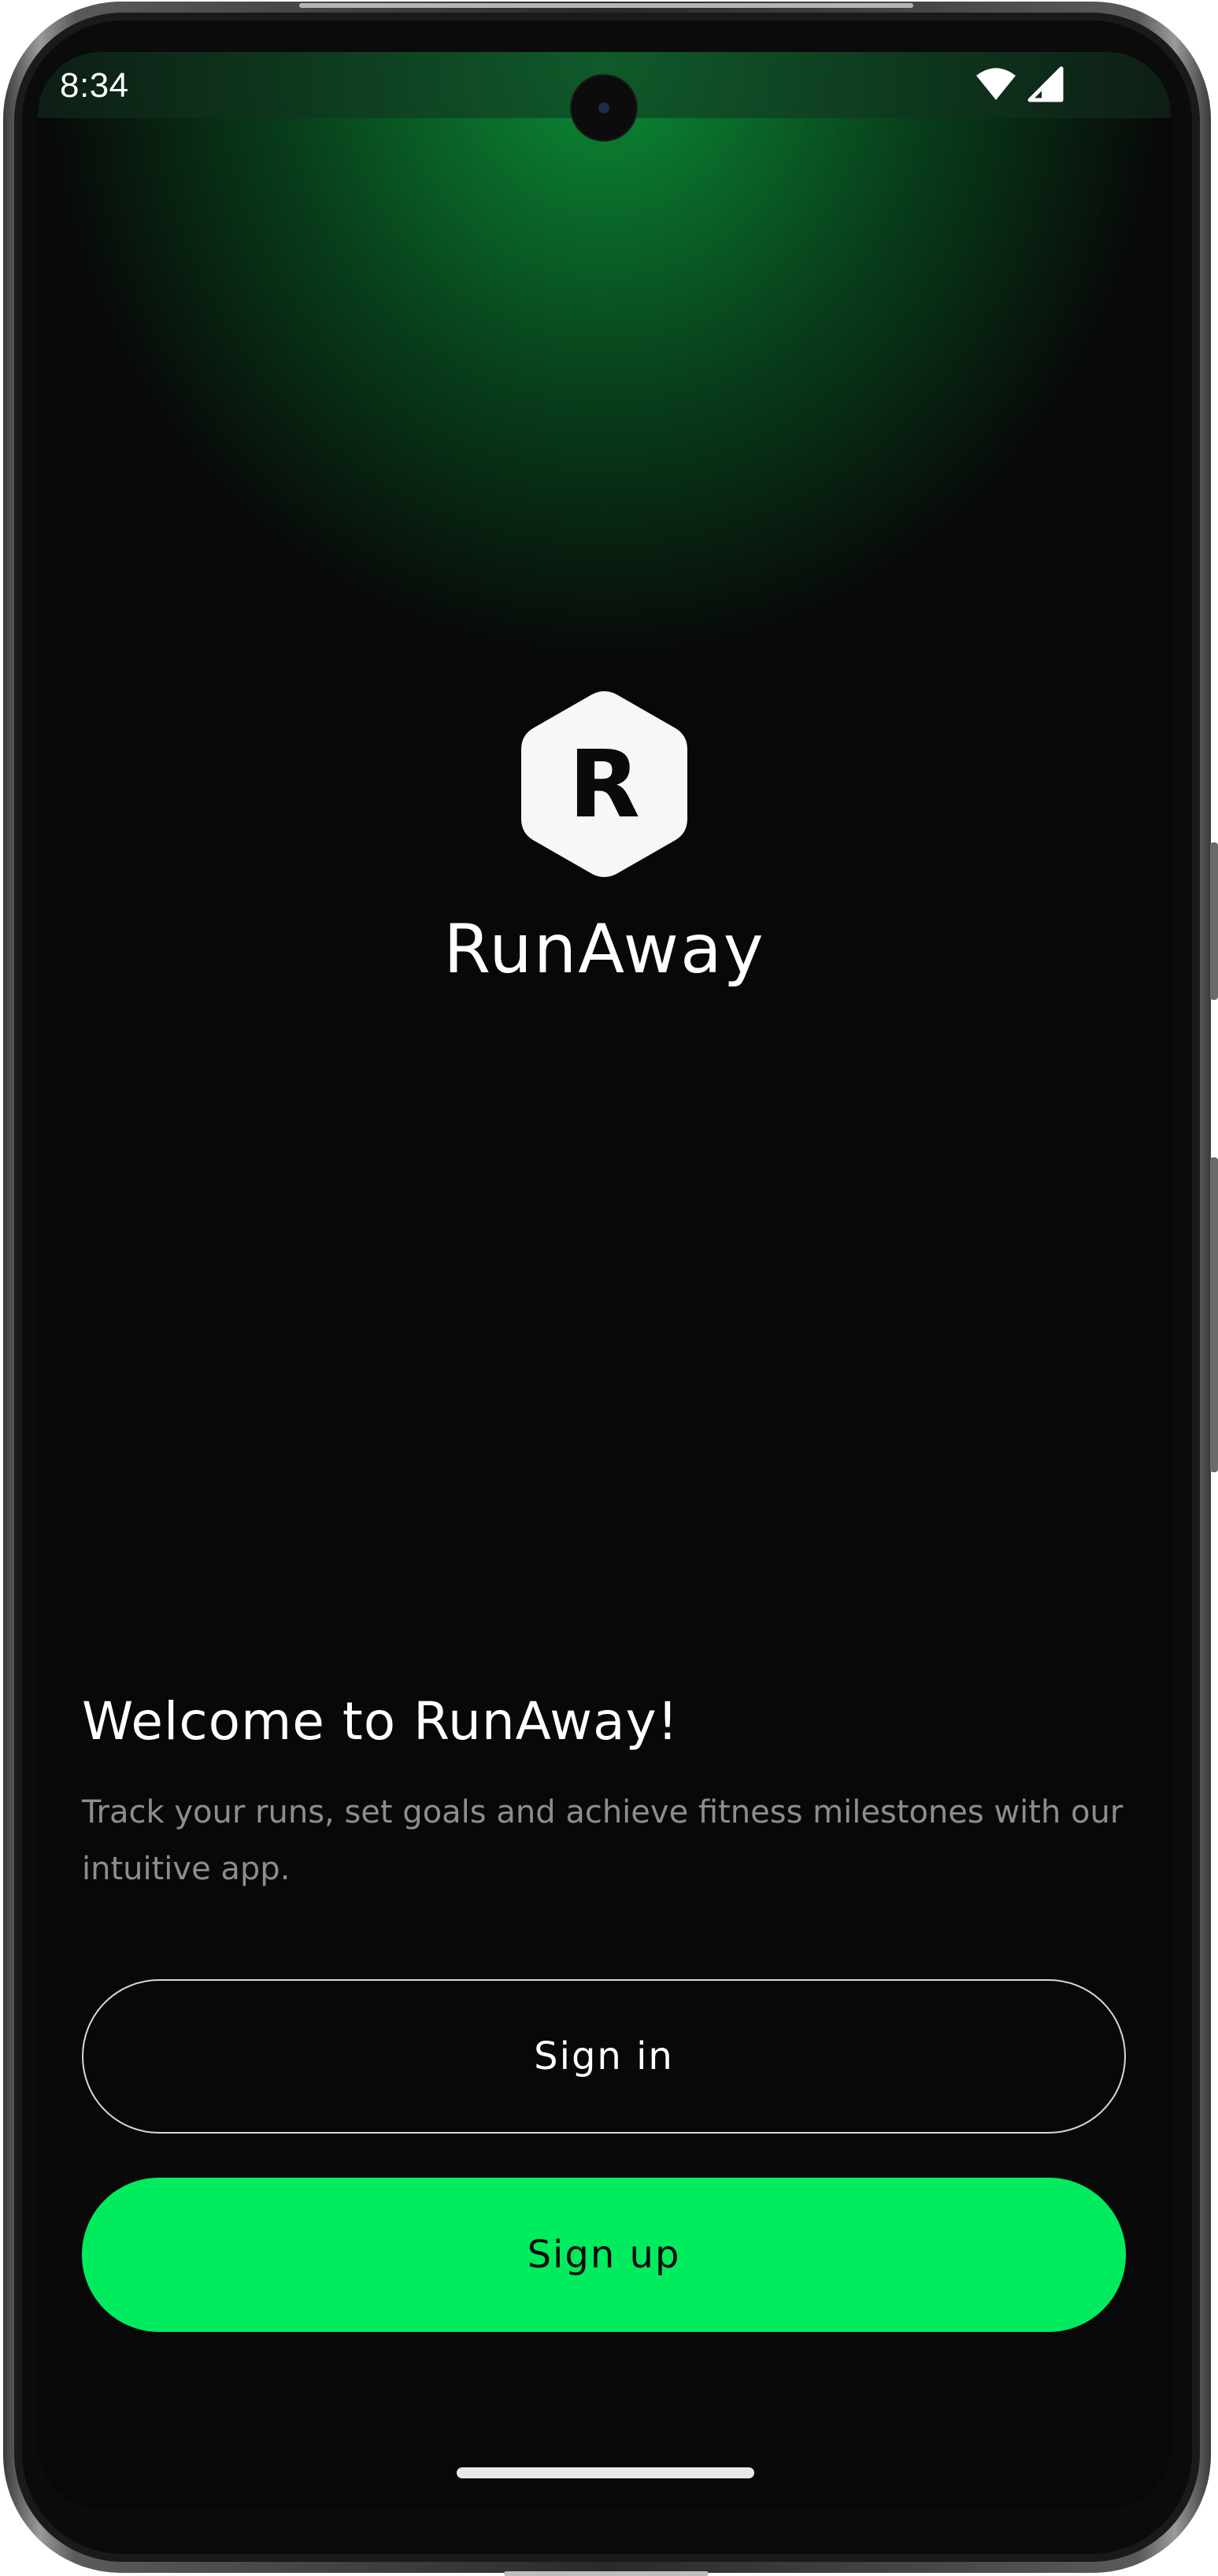  What do you see at coordinates (604, 949) in the screenshot?
I see `app-title: RunAway` at bounding box center [604, 949].